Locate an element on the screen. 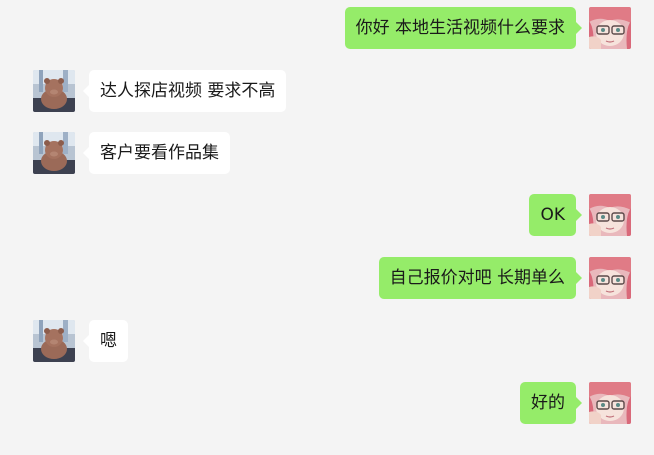 This screenshot has width=654, height=455. message-bubble: OK is located at coordinates (555, 215).